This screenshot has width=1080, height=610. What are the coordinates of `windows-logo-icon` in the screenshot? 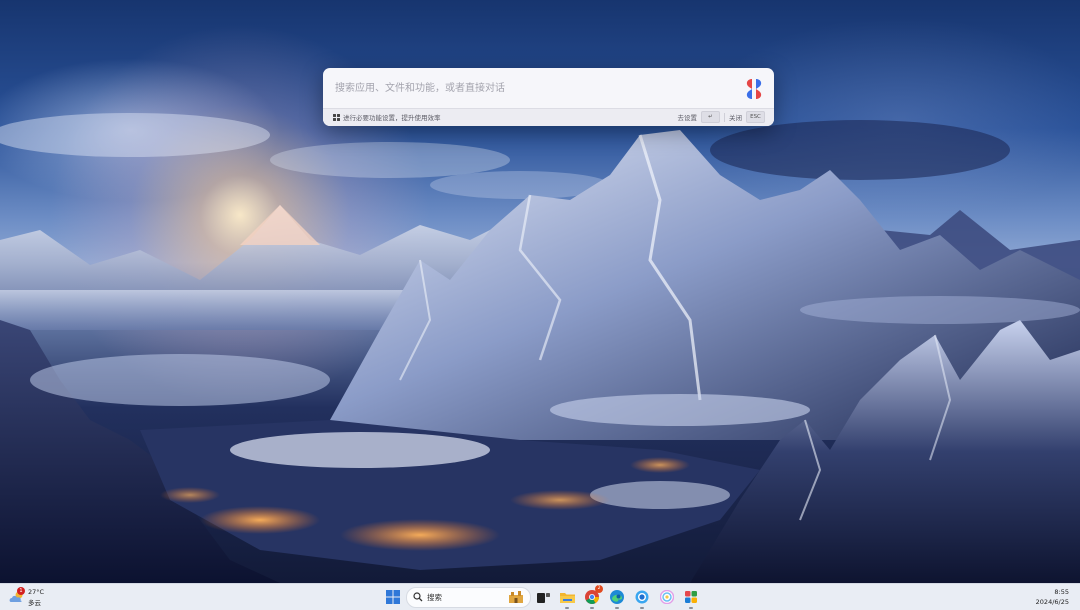 It's located at (393, 597).